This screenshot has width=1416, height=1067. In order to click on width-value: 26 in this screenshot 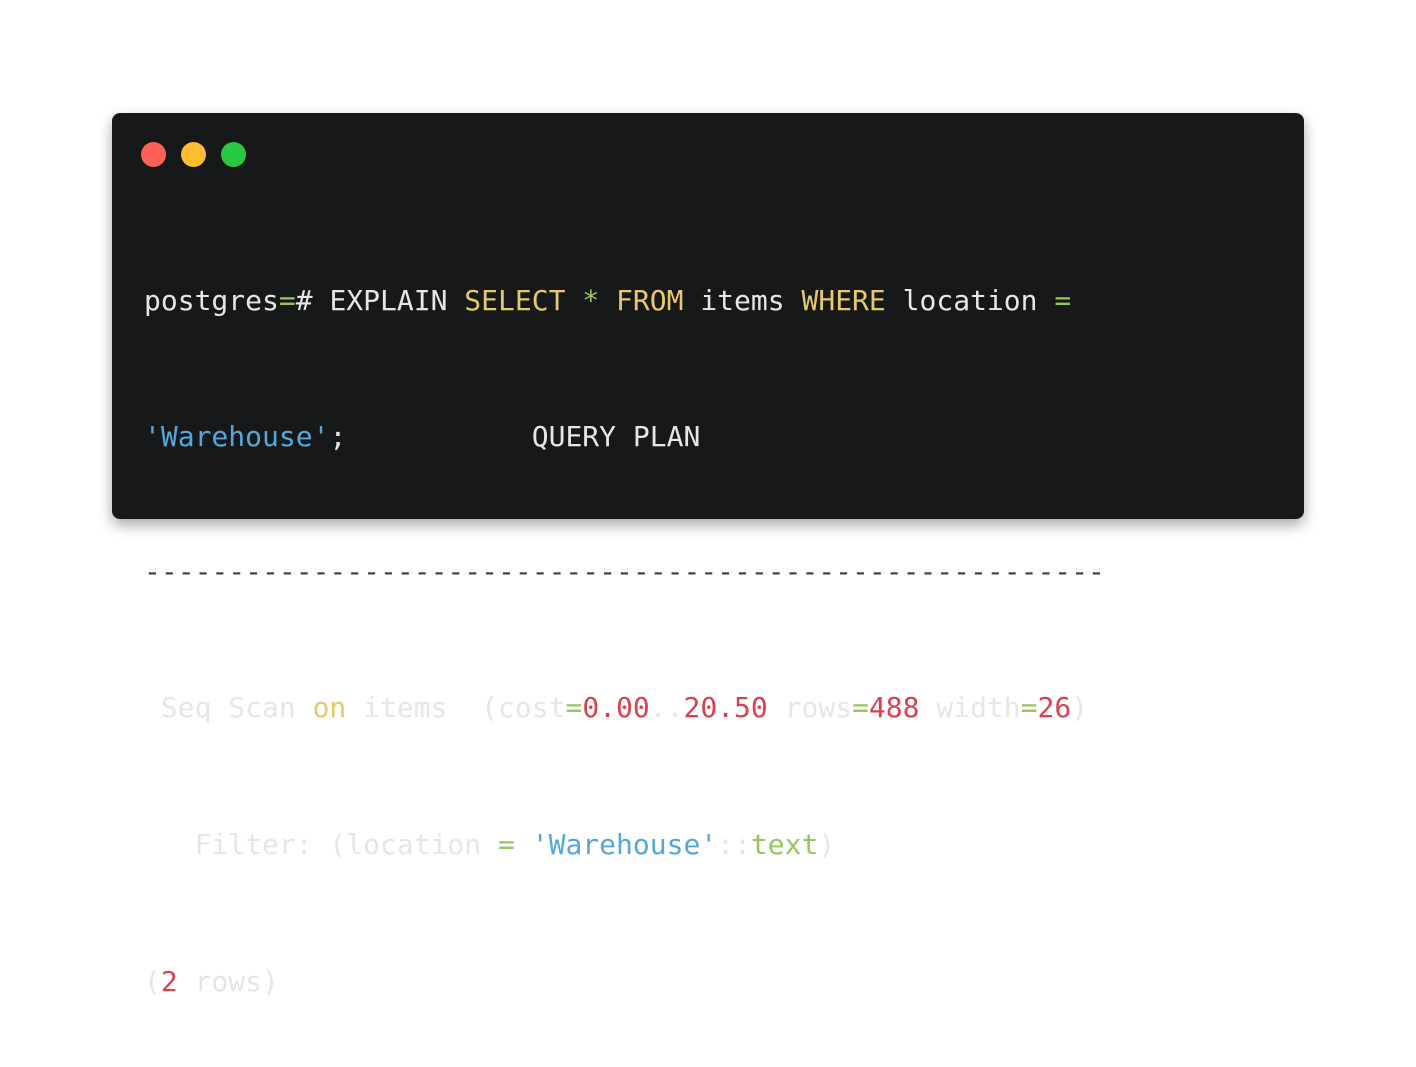, I will do `click(1054, 707)`.